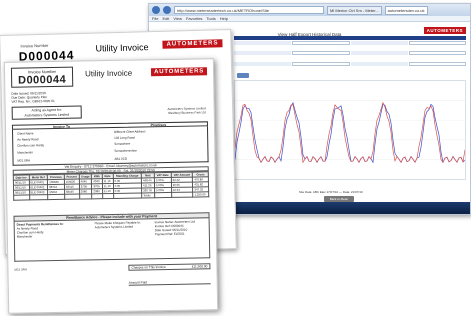 Image resolution: width=471 pixels, height=316 pixels. Describe the element at coordinates (34, 45) in the screenshot. I see `invoice-number-label: Invoice Number` at that location.